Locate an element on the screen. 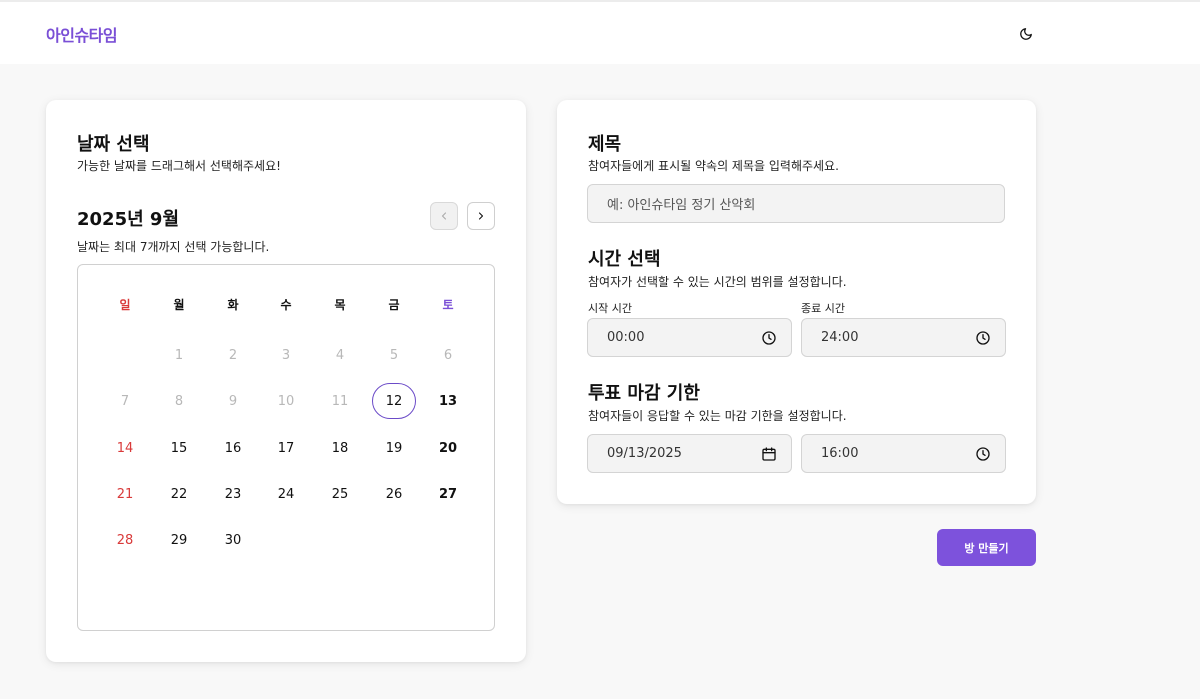 This screenshot has width=1200, height=699. calendar-day: 15 is located at coordinates (179, 448).